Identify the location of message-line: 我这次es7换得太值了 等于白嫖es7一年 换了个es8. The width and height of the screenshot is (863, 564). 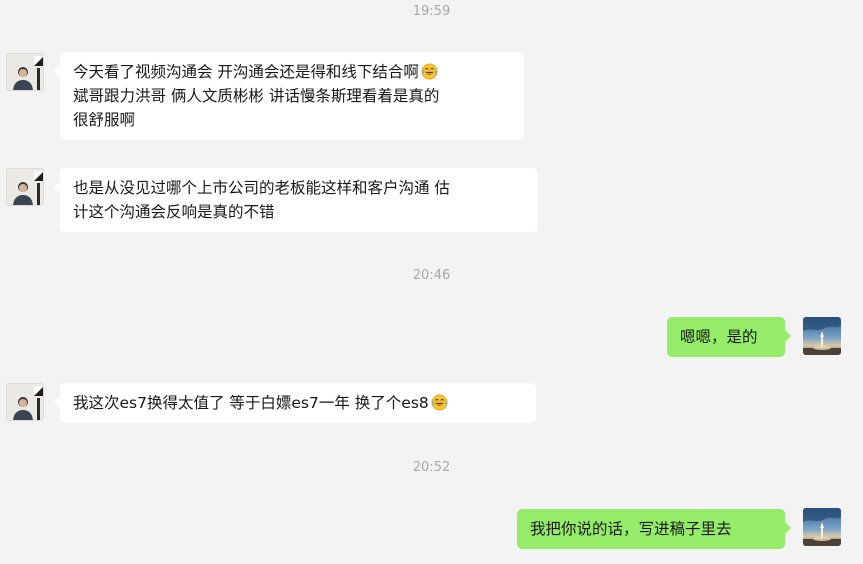
(298, 403).